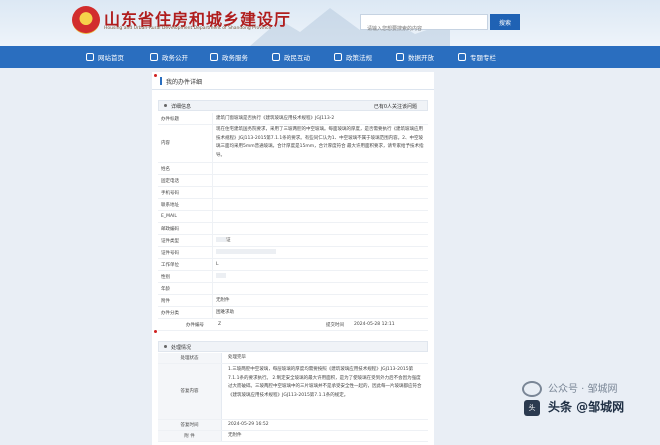 This screenshot has height=445, width=660. Describe the element at coordinates (293, 425) in the screenshot. I see `reply-time-row: 答复时间 2024-05-29 16:52` at that location.